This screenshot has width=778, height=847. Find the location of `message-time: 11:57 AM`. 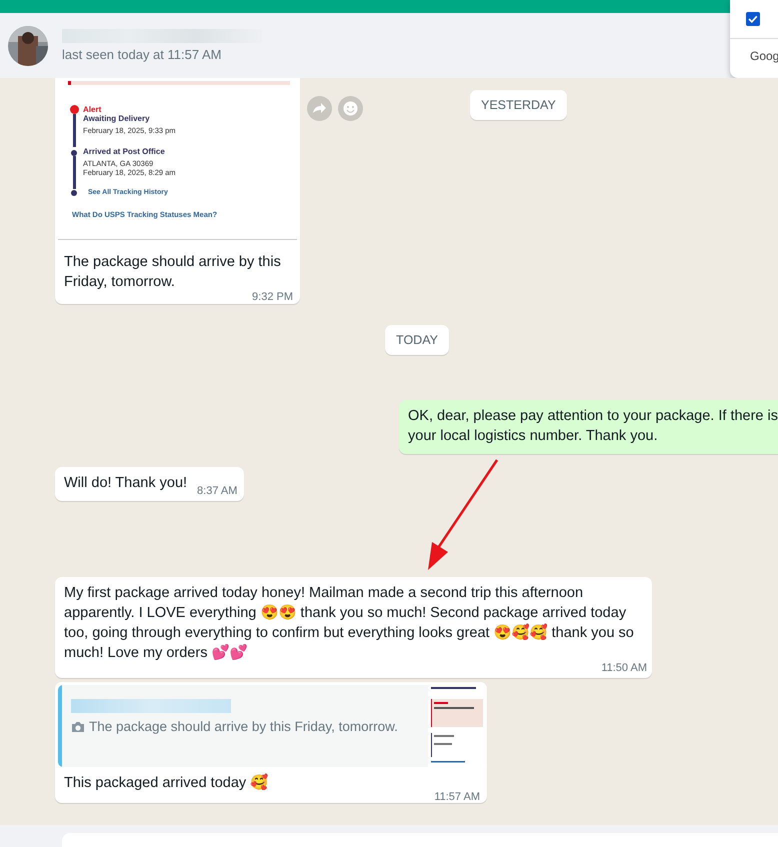

message-time: 11:57 AM is located at coordinates (457, 797).